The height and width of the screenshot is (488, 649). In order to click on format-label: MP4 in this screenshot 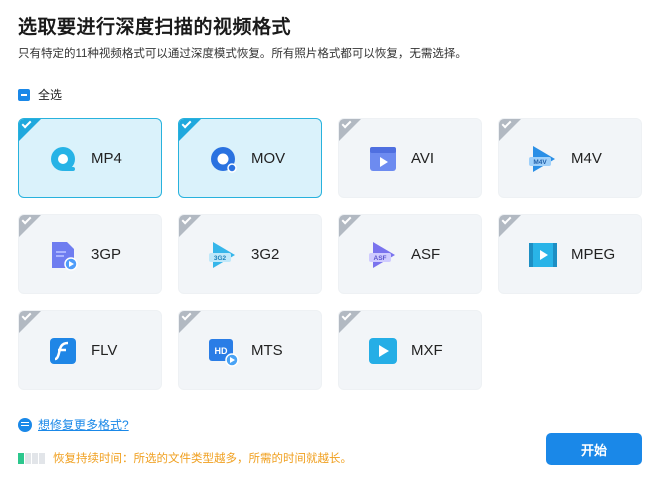, I will do `click(106, 158)`.